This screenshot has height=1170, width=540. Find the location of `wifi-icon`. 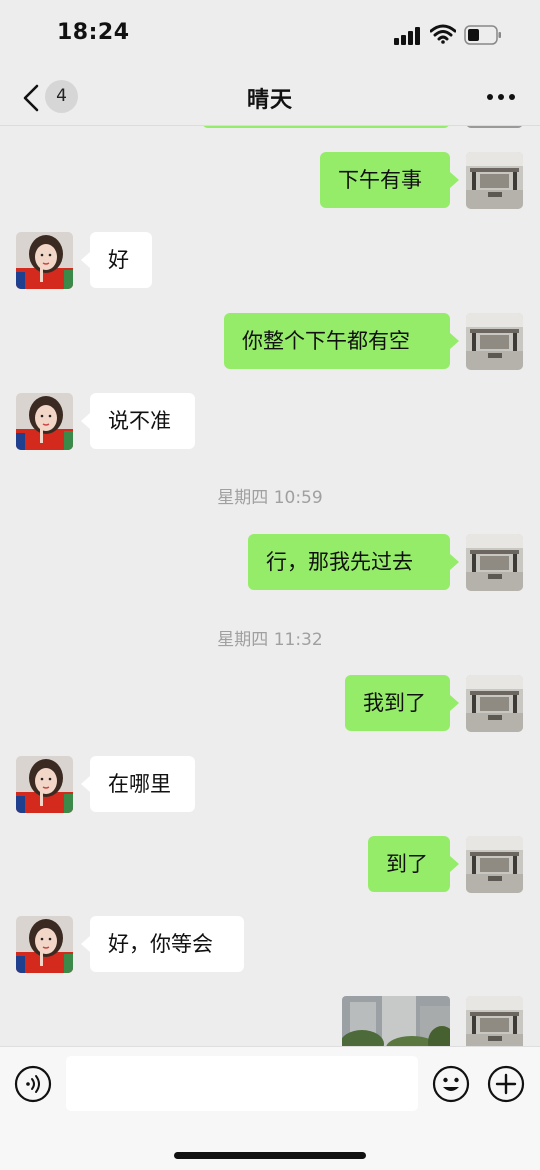

wifi-icon is located at coordinates (443, 34).